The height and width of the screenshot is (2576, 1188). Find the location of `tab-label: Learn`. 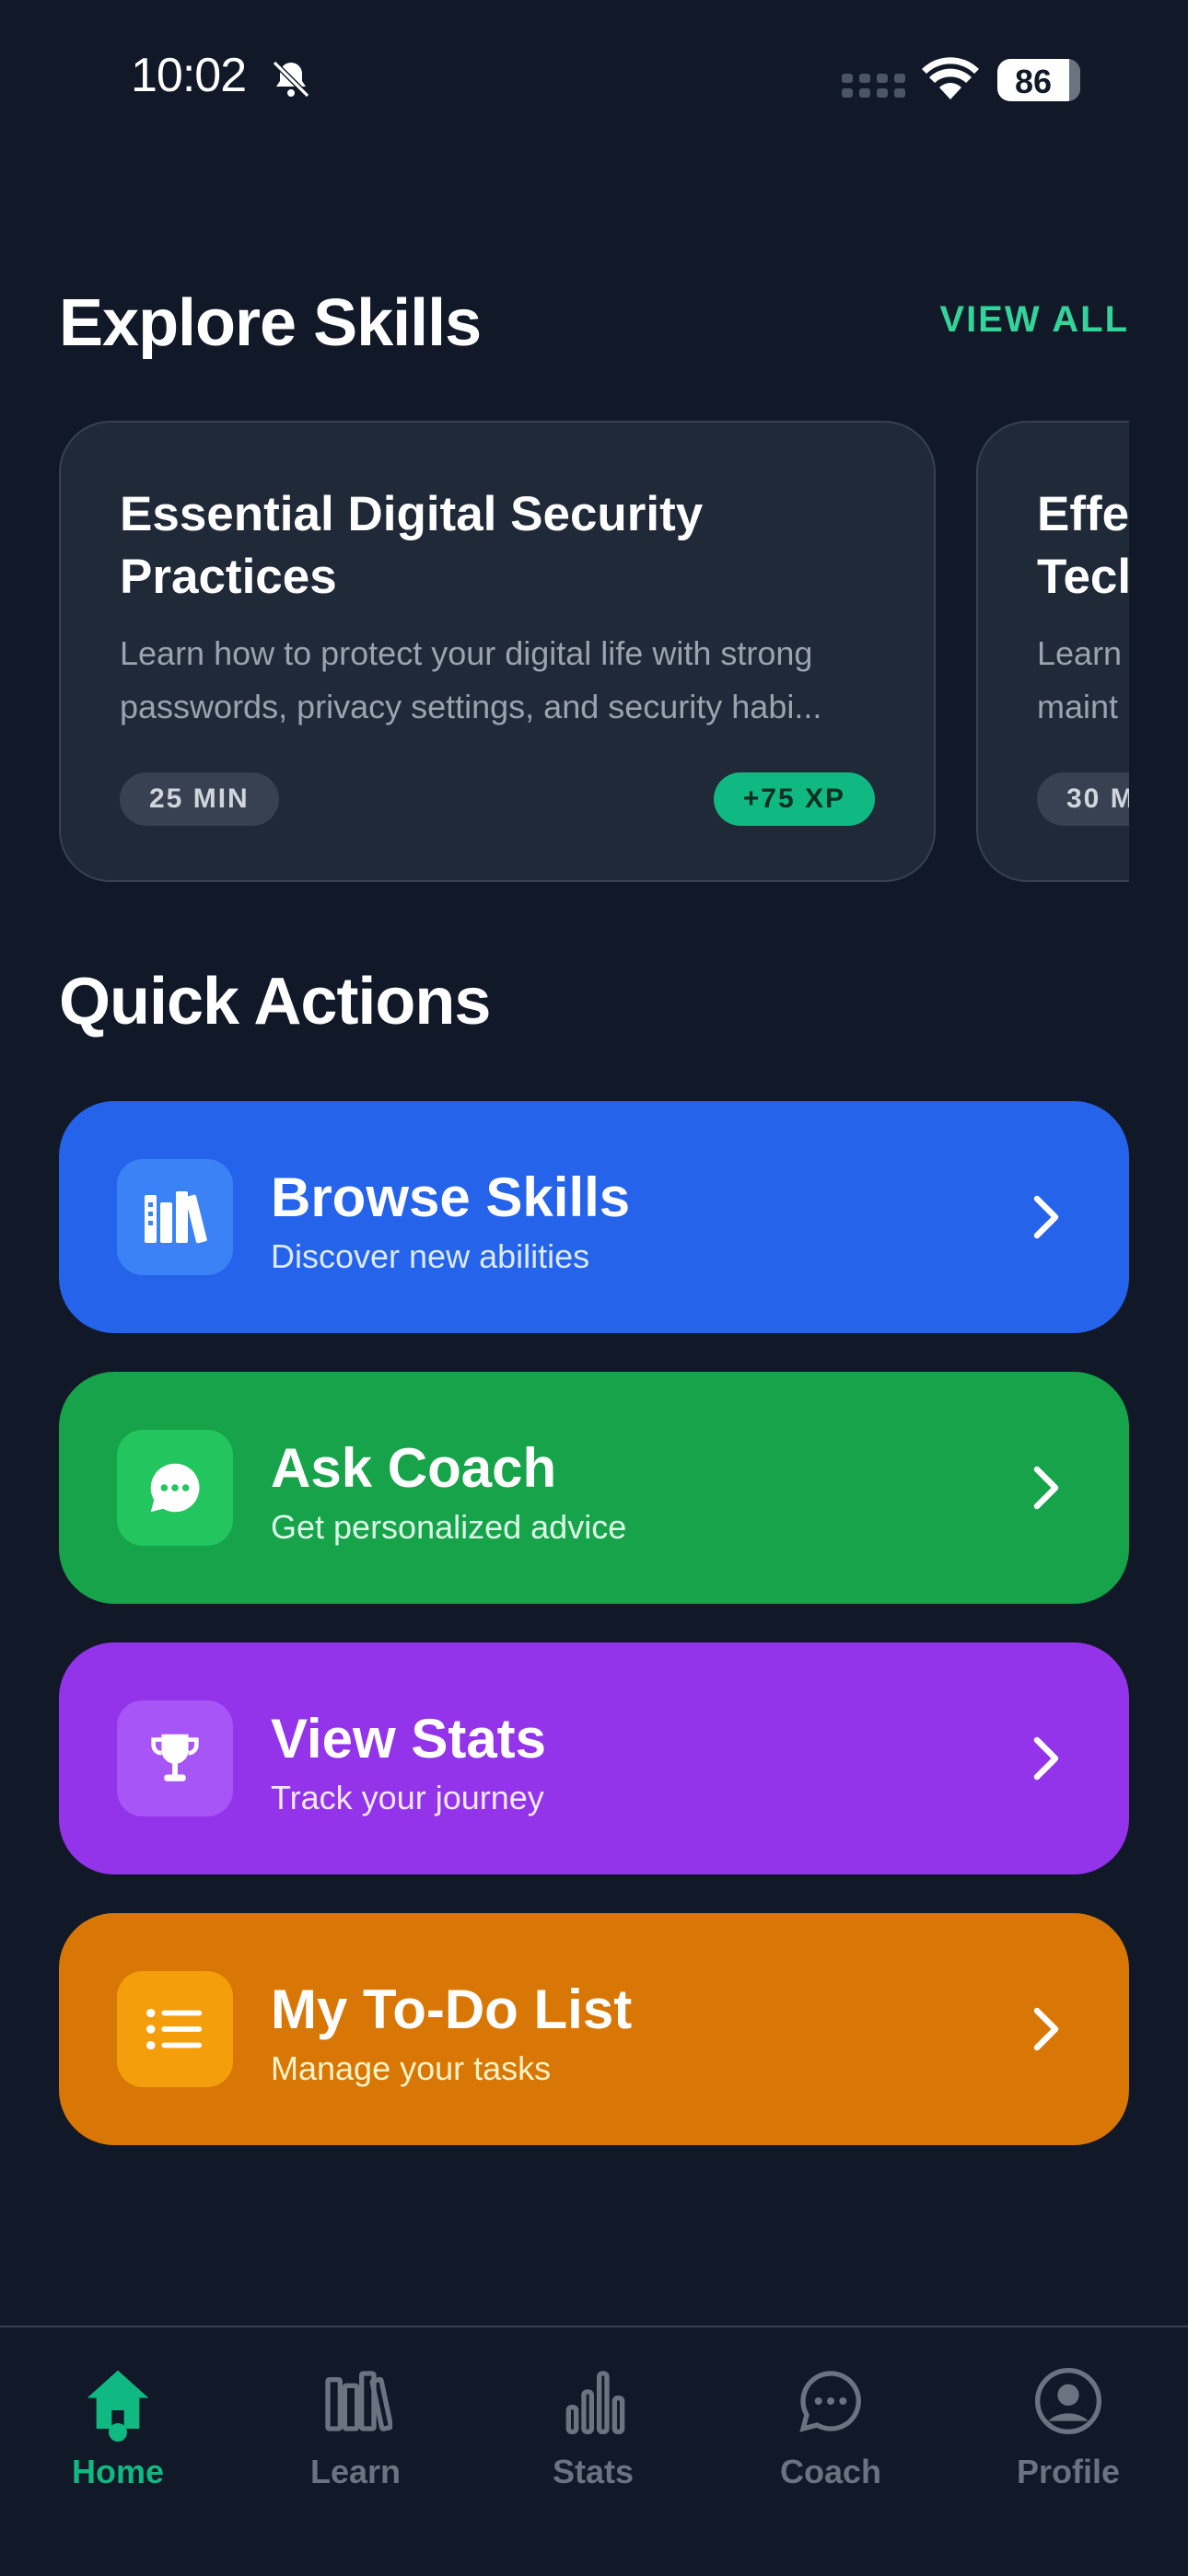

tab-label: Learn is located at coordinates (355, 2471).